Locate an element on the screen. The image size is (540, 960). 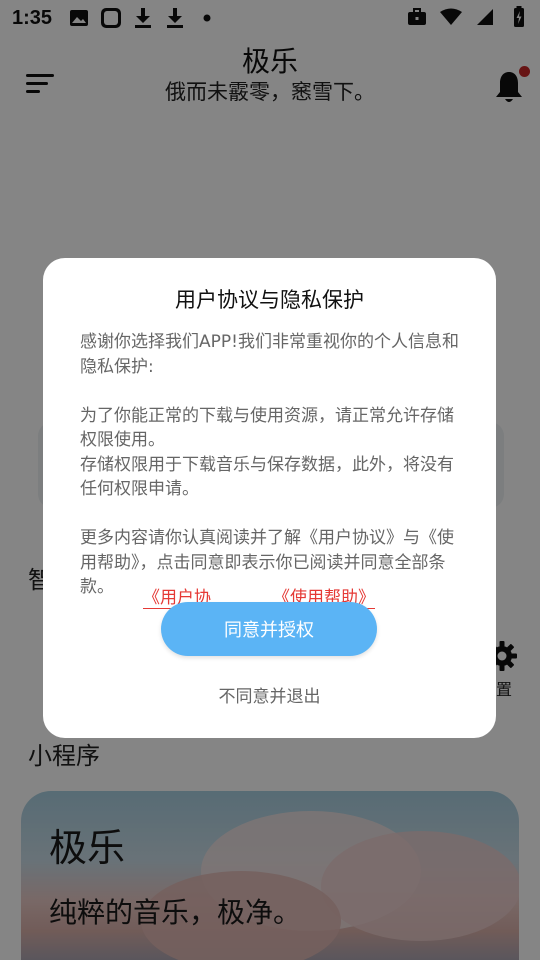
agree-button: 同意并授权 is located at coordinates (269, 629).